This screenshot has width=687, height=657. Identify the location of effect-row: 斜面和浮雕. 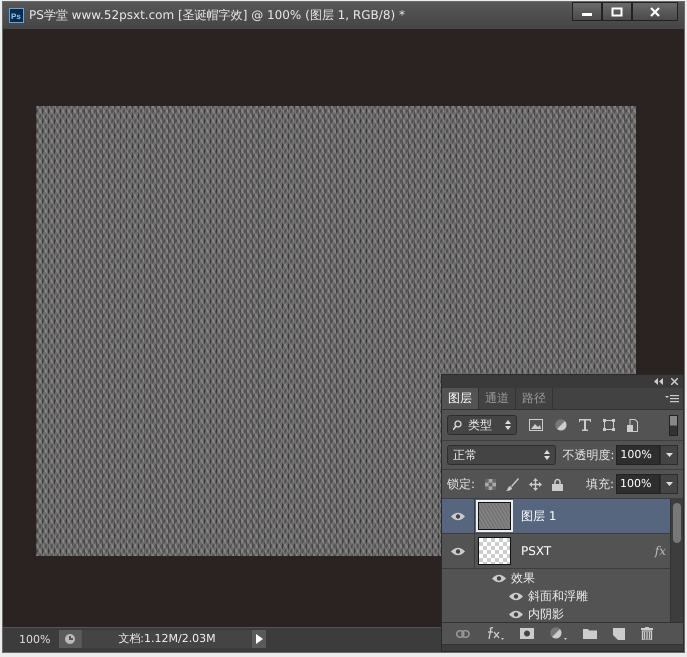
(556, 596).